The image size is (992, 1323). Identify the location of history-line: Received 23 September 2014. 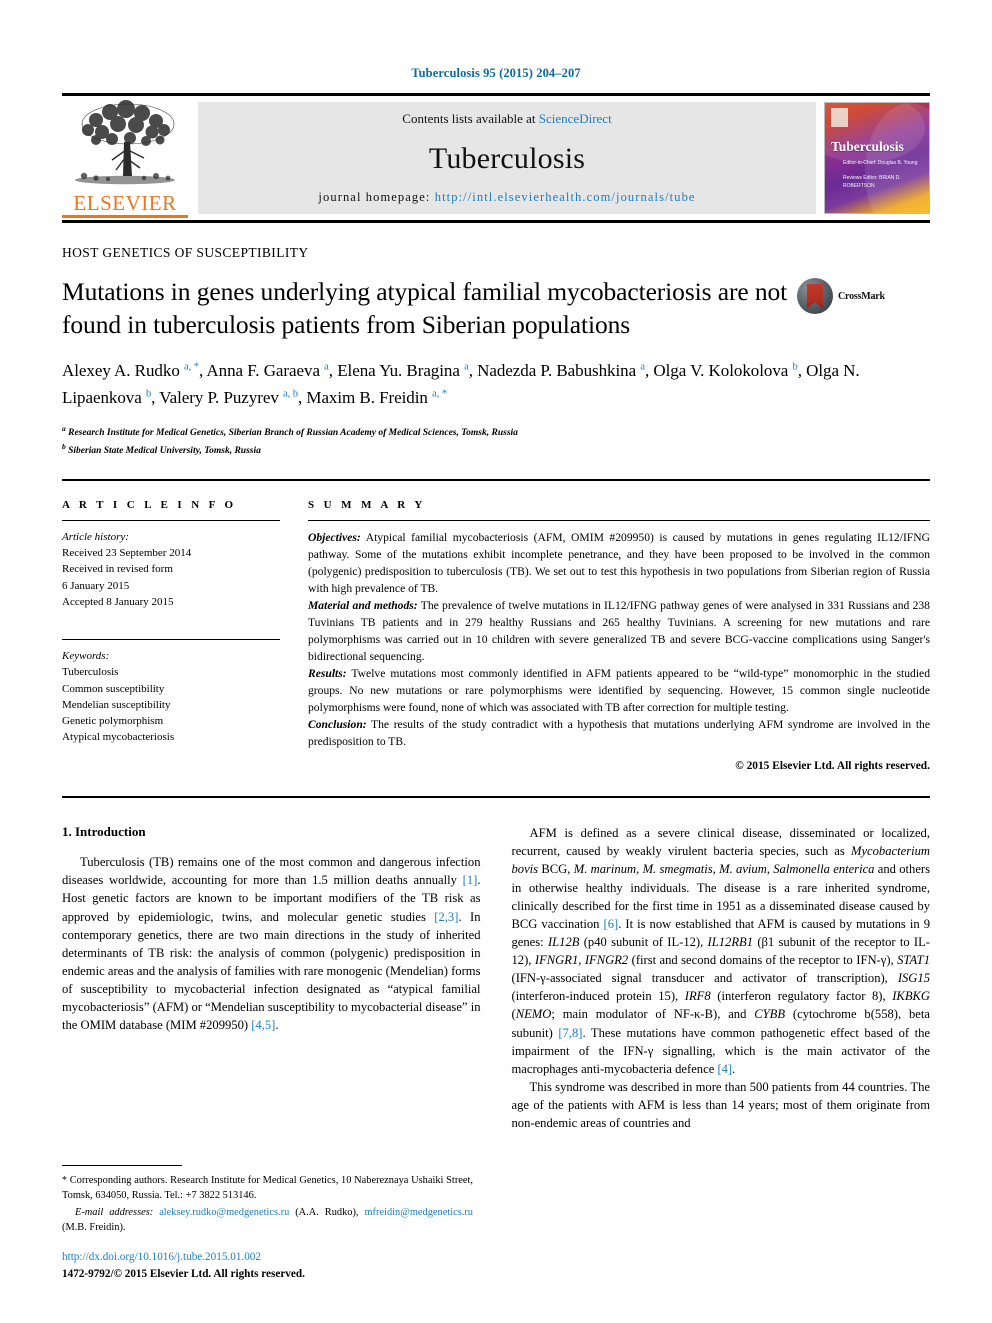
(127, 552).